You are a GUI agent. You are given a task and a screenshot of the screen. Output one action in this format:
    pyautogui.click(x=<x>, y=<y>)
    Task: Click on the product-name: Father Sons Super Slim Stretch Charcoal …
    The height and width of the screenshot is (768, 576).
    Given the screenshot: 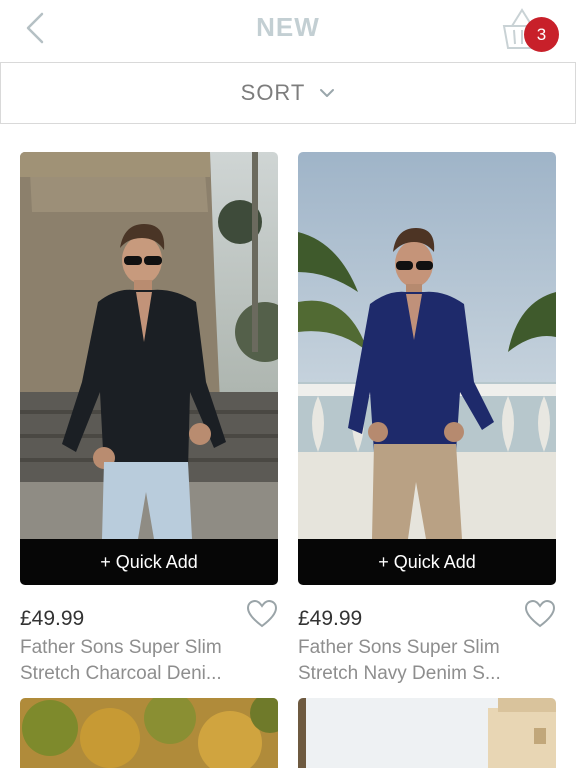 What is the action you would take?
    pyautogui.click(x=149, y=661)
    